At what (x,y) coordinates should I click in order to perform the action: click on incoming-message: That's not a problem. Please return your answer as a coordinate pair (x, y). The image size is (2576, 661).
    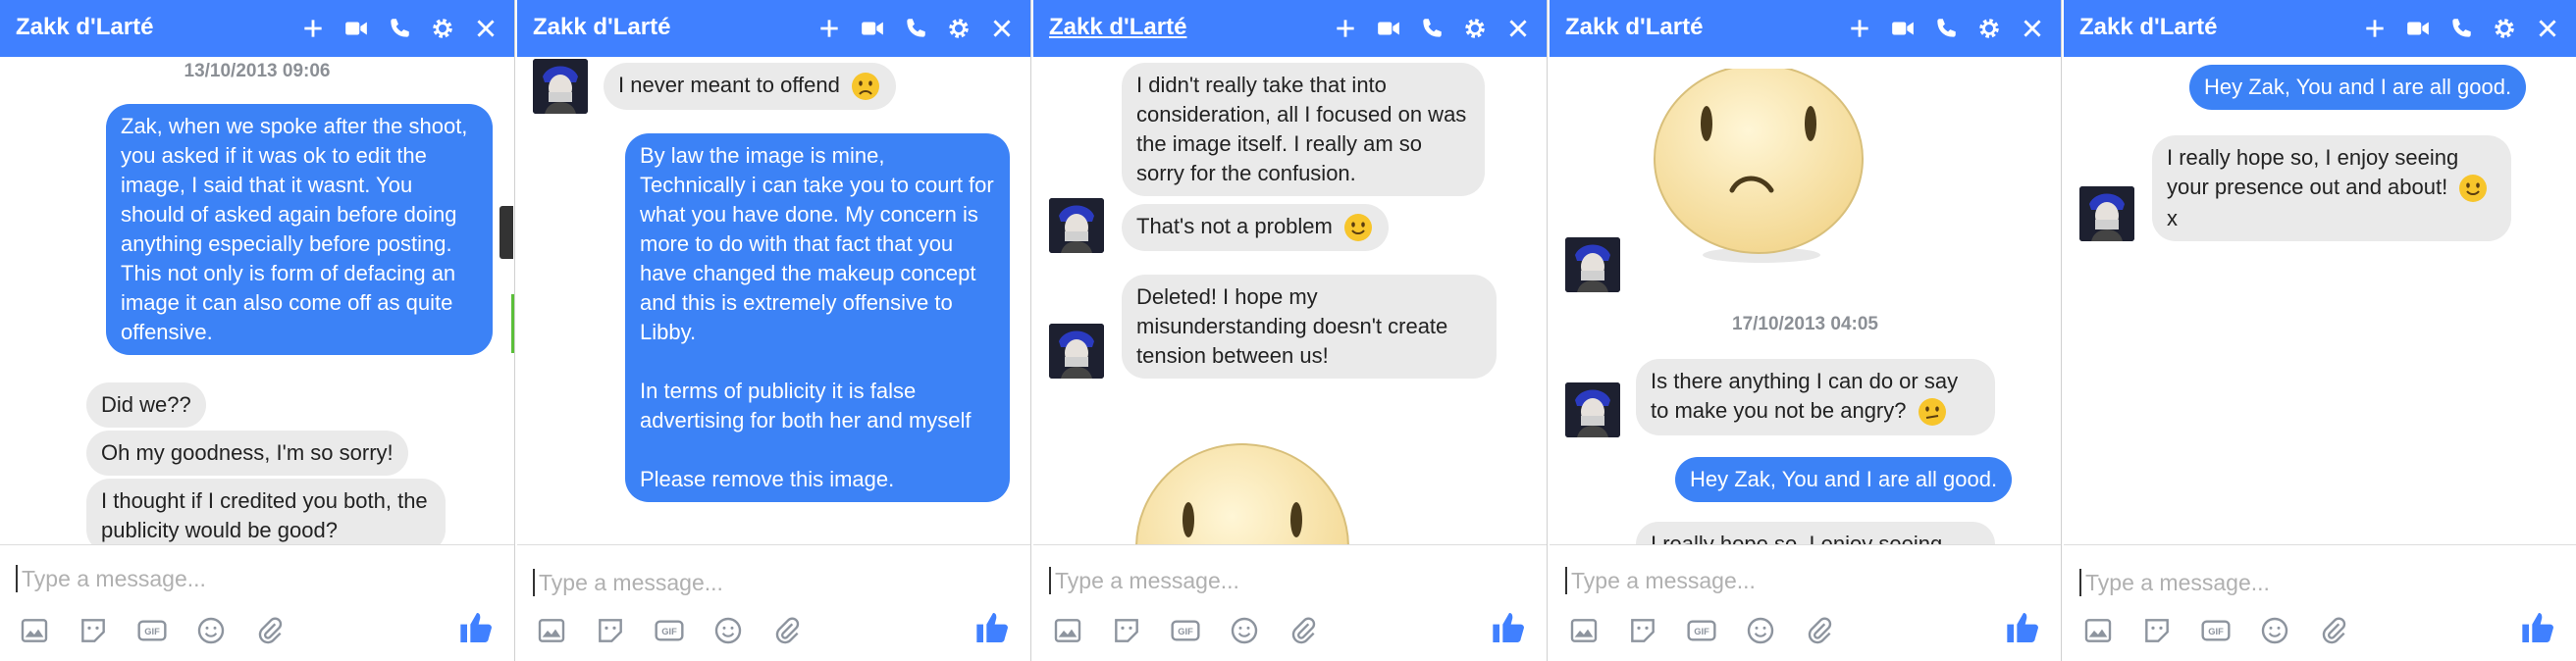
    Looking at the image, I should click on (1255, 228).